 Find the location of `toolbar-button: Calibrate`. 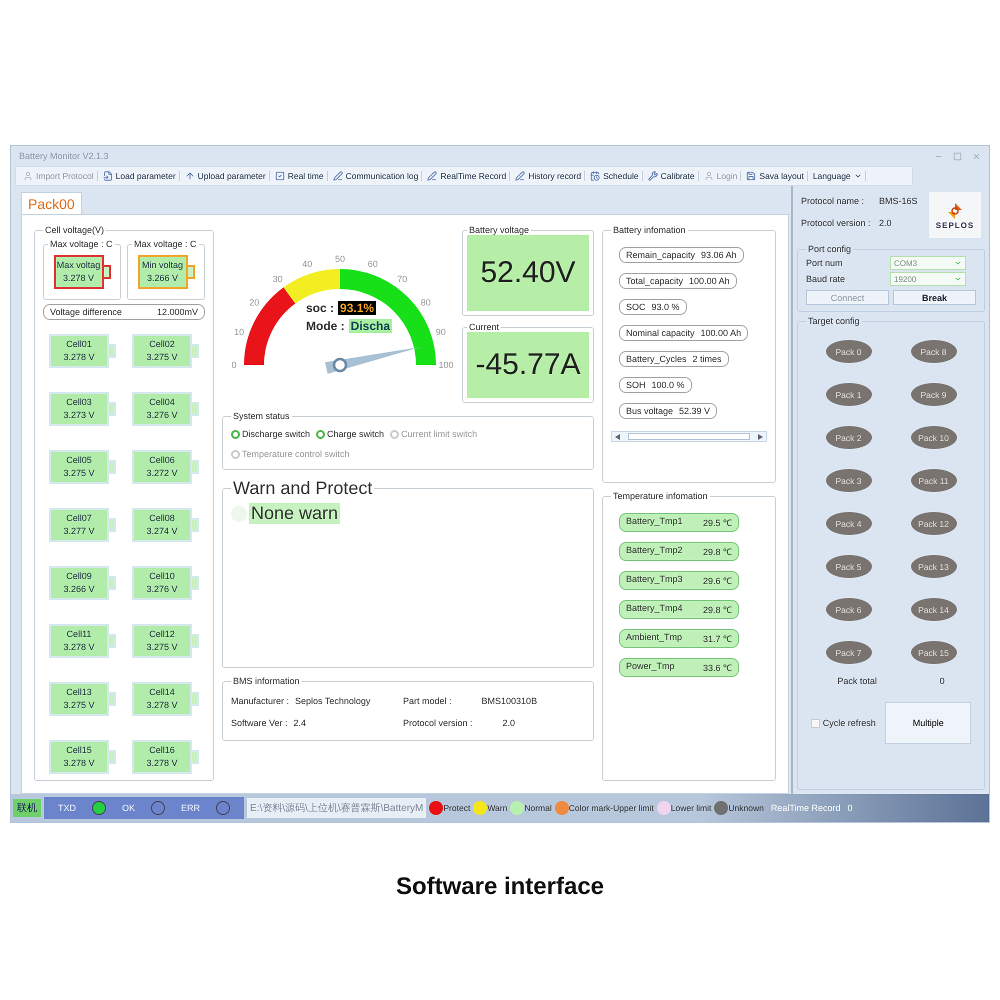

toolbar-button: Calibrate is located at coordinates (671, 176).